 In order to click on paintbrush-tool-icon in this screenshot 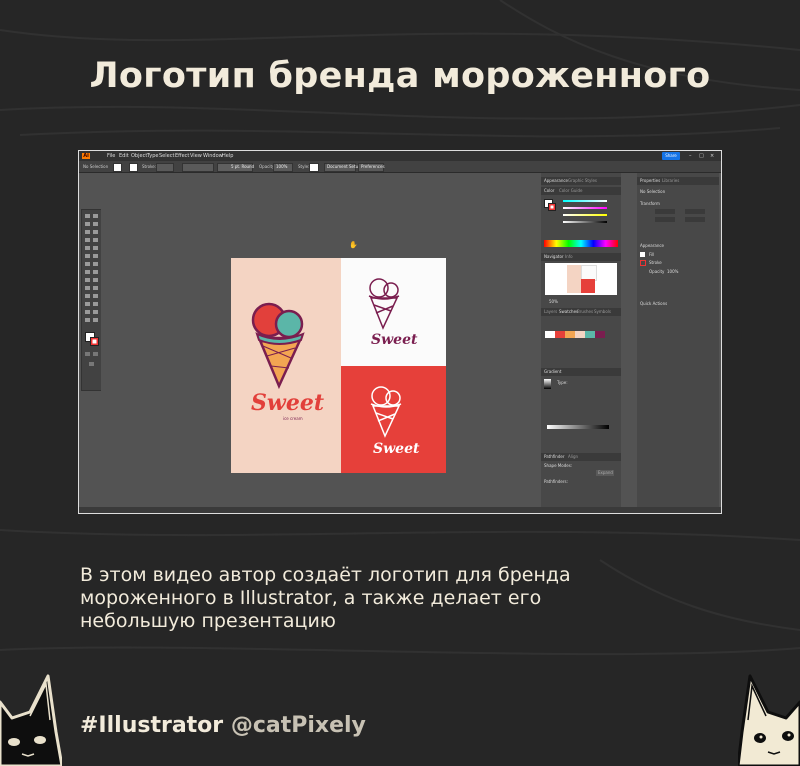, I will do `click(95, 248)`.